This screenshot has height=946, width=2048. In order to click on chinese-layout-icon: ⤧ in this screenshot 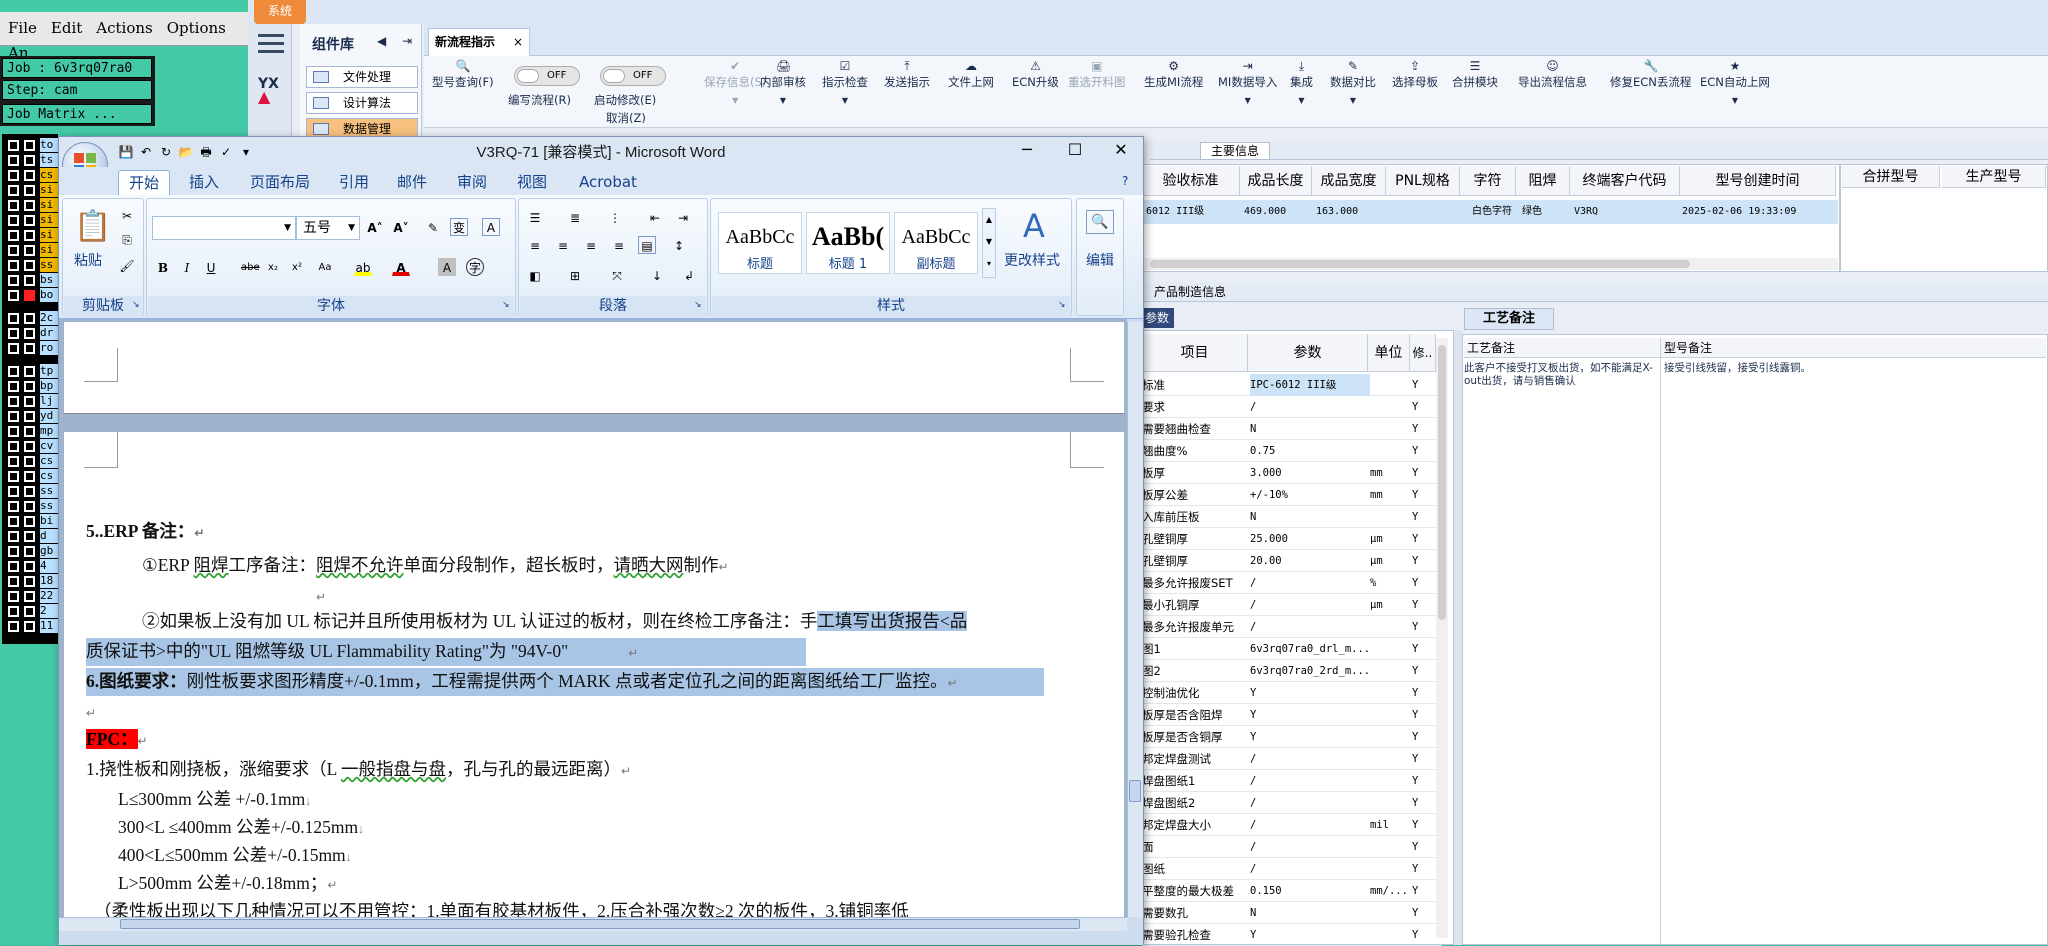, I will do `click(617, 275)`.